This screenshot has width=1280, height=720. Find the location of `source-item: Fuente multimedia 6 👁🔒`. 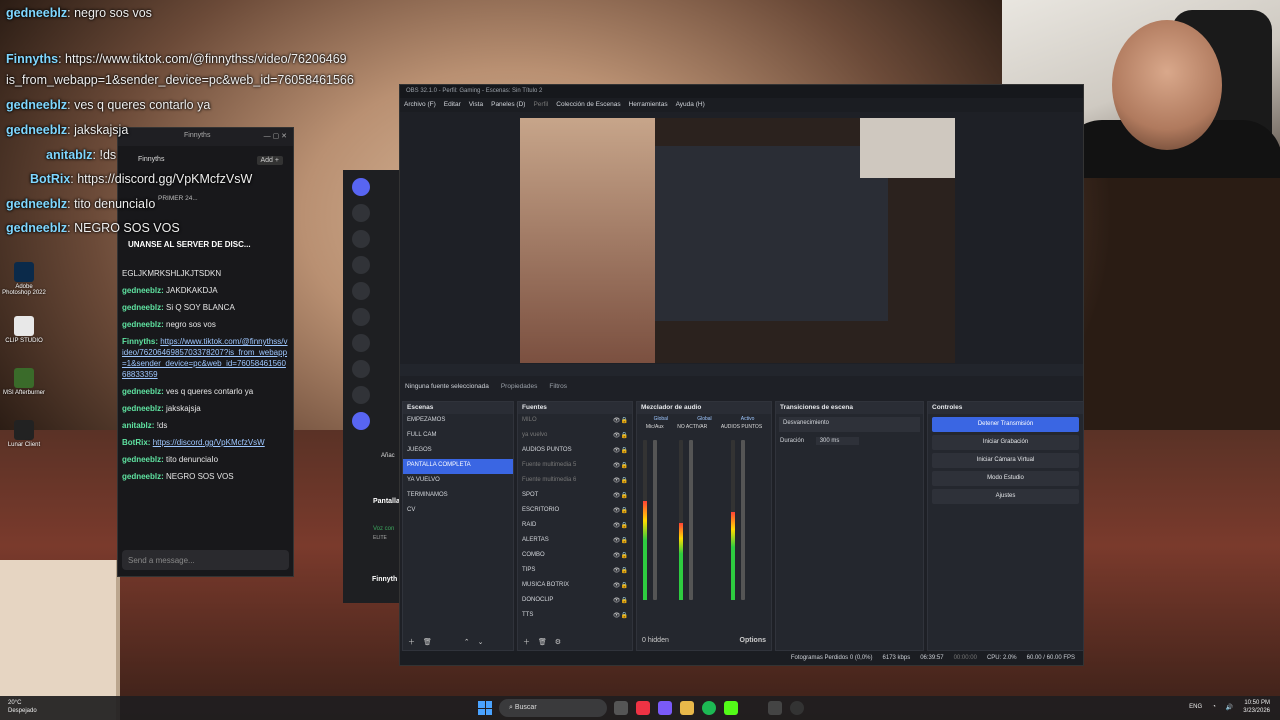

source-item: Fuente multimedia 6 👁🔒 is located at coordinates (575, 481).